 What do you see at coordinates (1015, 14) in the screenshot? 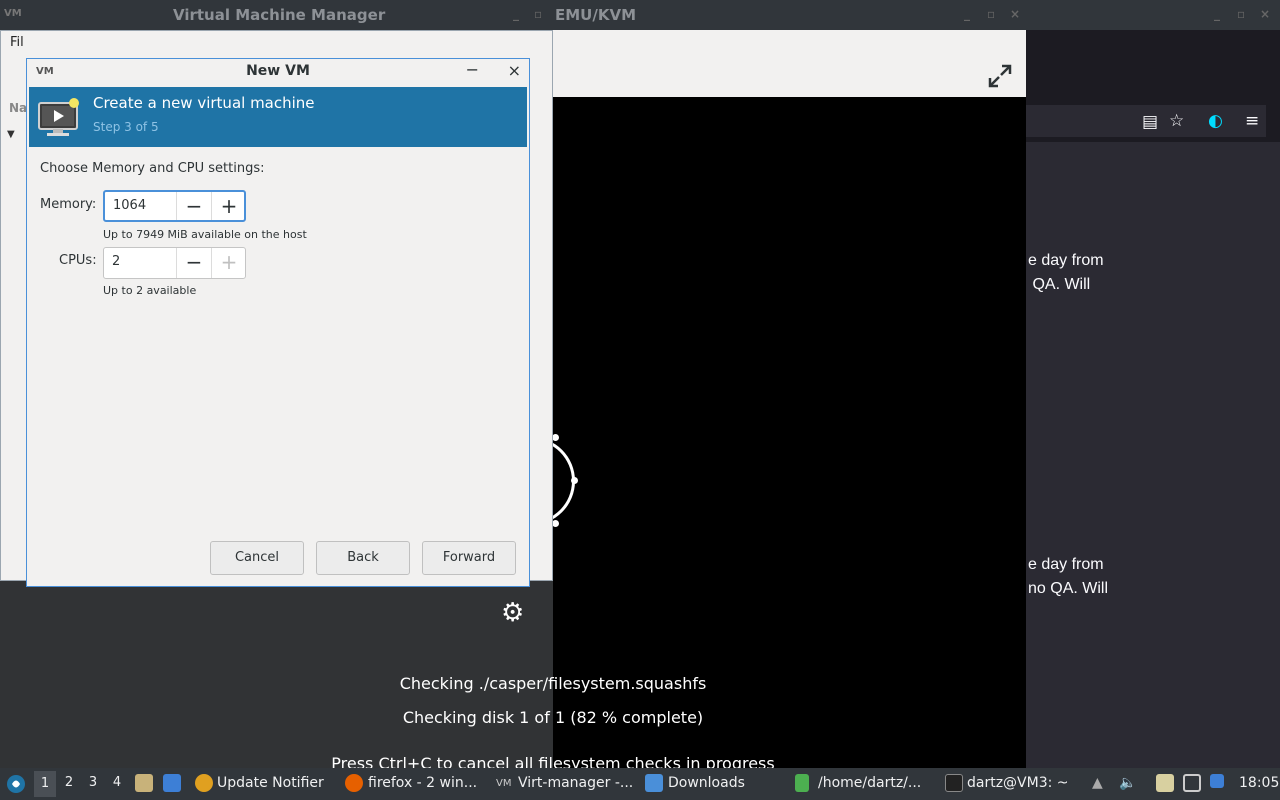
I see `console-close-icon: ×` at bounding box center [1015, 14].